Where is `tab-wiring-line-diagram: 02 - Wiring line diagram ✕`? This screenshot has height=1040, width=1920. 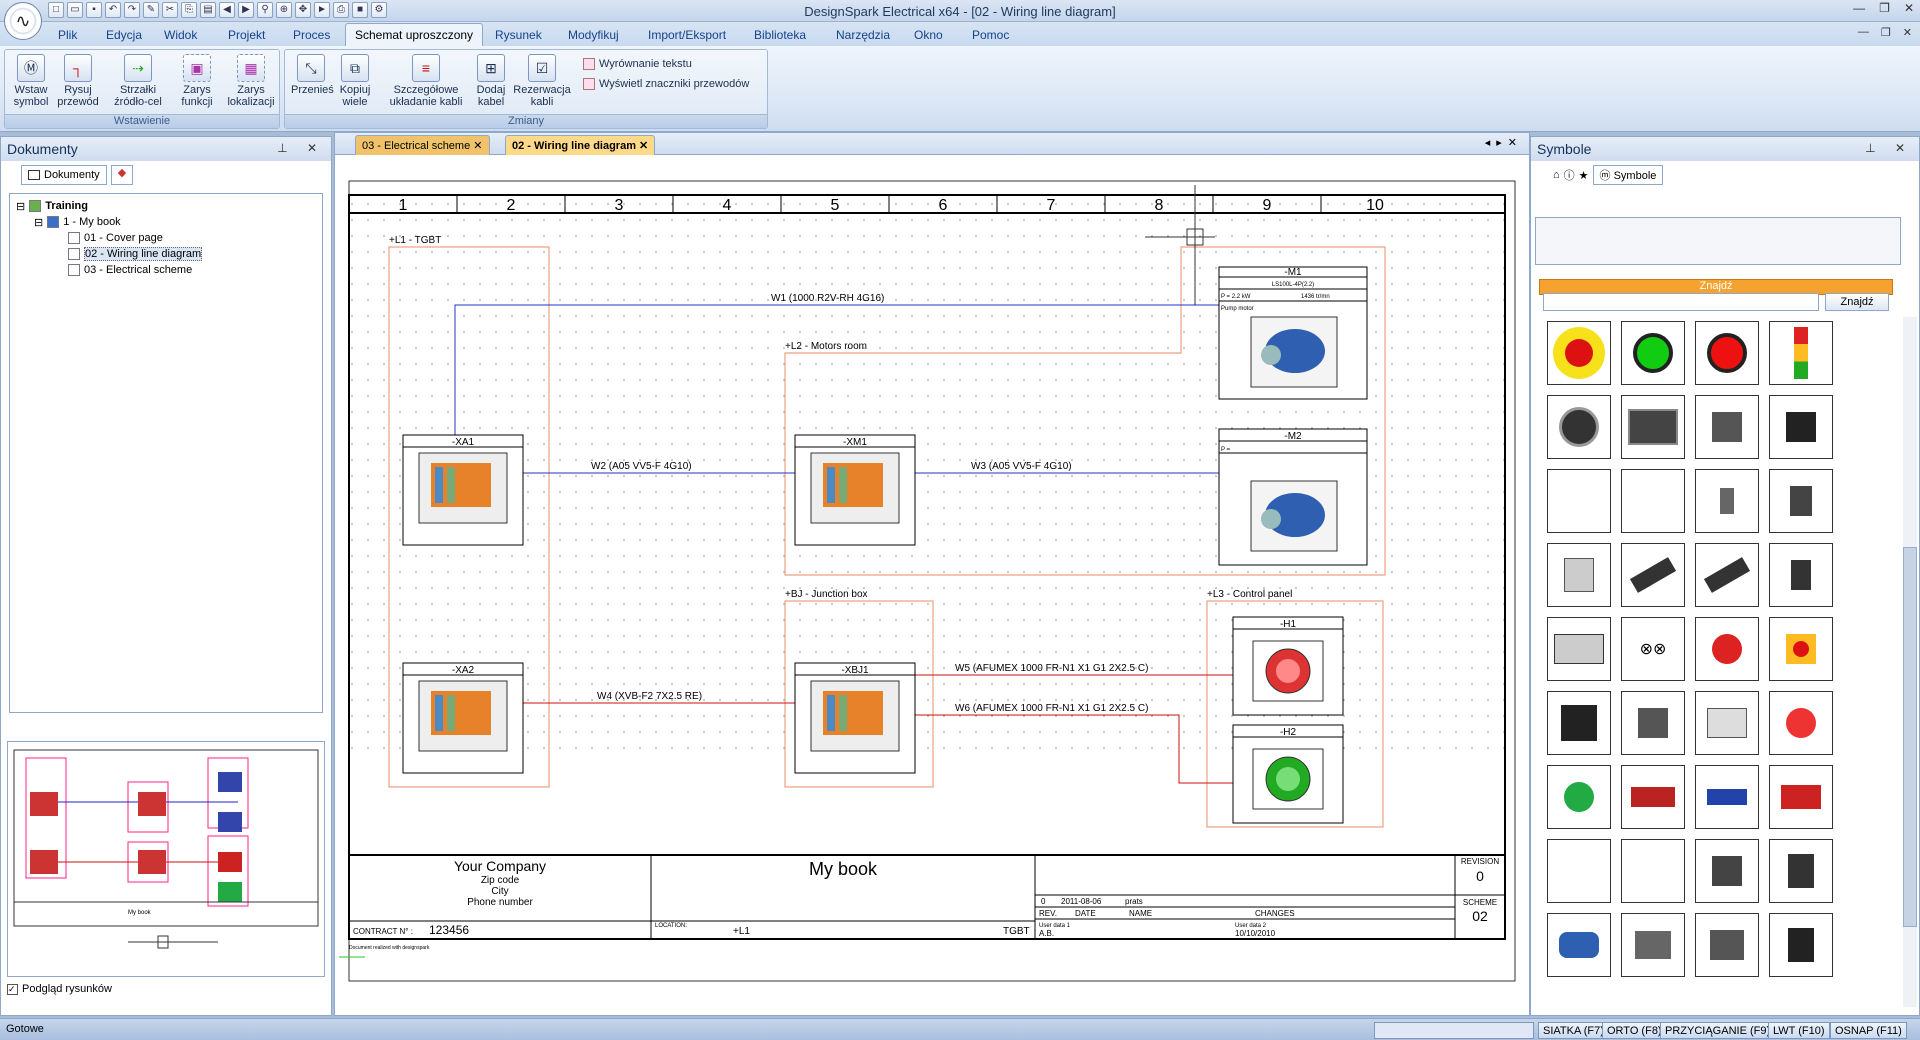 tab-wiring-line-diagram: 02 - Wiring line diagram ✕ is located at coordinates (580, 145).